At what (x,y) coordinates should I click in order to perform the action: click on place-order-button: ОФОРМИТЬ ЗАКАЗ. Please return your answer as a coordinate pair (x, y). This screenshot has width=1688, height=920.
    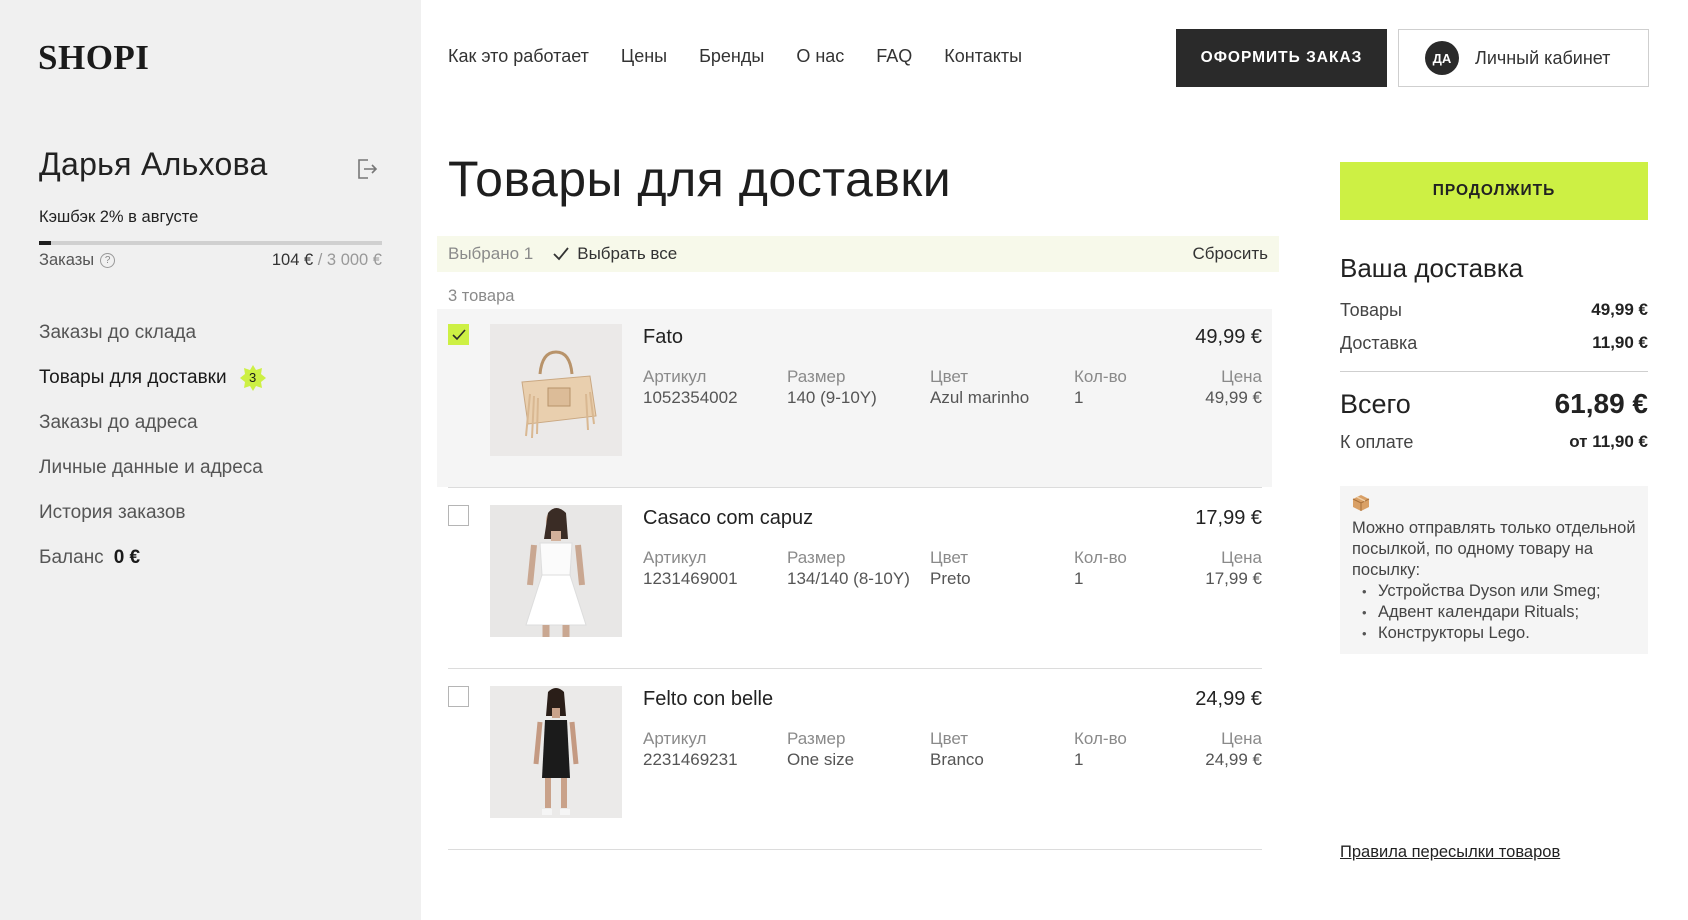
    Looking at the image, I should click on (1281, 58).